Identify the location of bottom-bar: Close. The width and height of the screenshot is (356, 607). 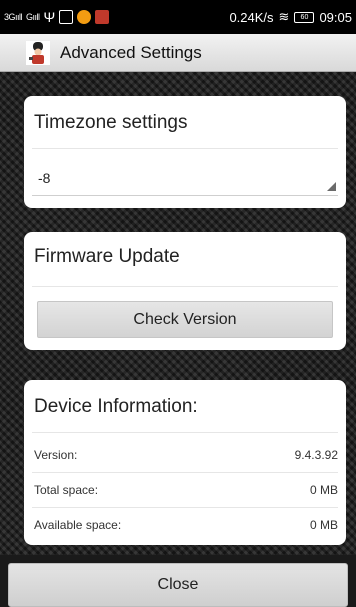
(178, 581).